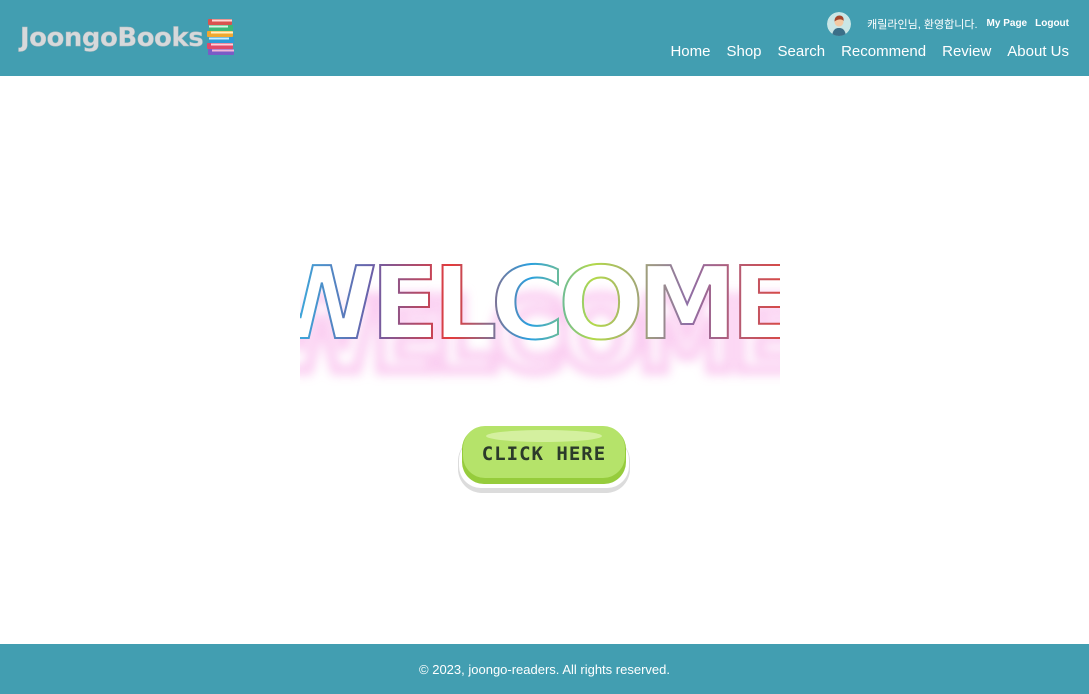 The image size is (1089, 694). I want to click on welcome-hero-text: WELCOME WELCOME, so click(540, 321).